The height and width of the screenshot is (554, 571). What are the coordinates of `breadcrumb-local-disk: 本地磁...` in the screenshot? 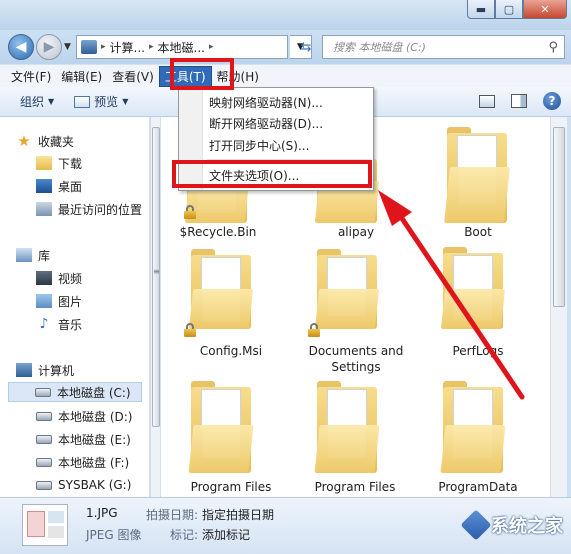 It's located at (181, 47).